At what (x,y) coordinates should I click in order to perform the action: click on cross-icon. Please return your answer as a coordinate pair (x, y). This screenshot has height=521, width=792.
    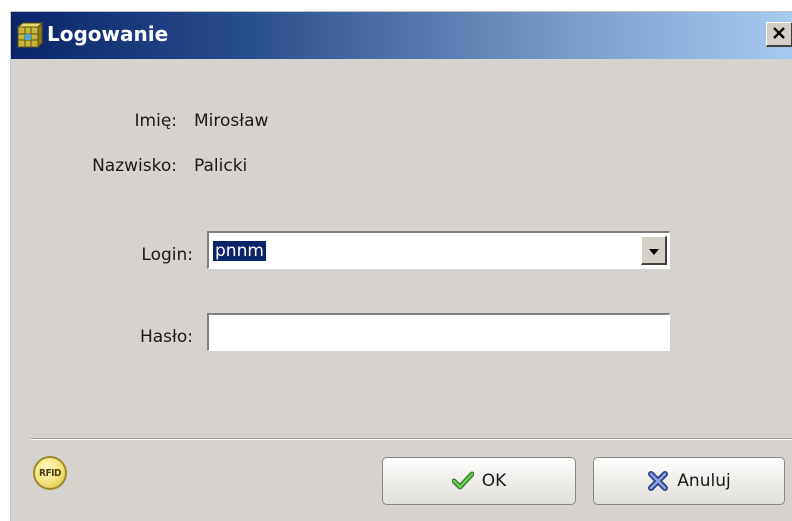
    Looking at the image, I should click on (658, 481).